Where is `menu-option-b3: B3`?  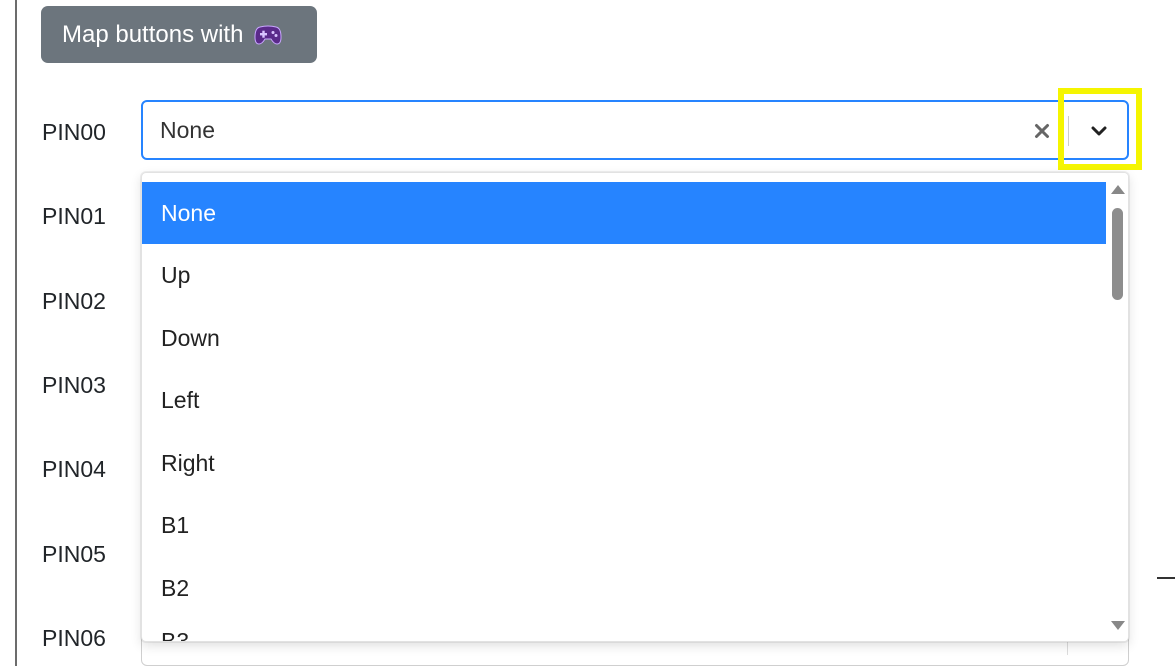
menu-option-b3: B3 is located at coordinates (175, 634).